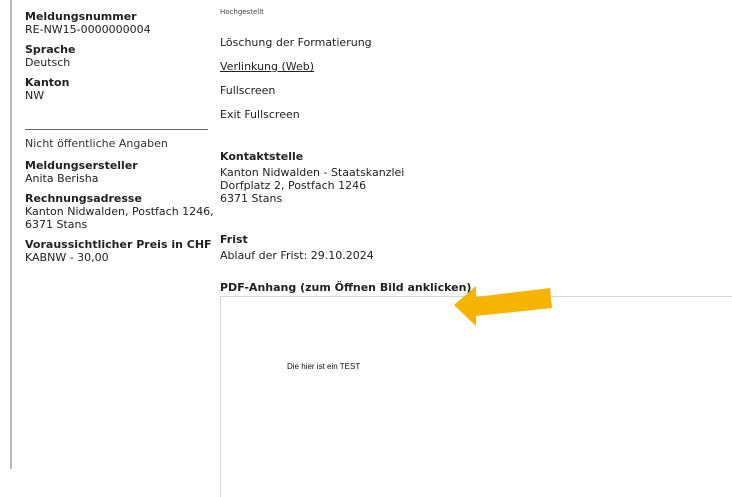 The image size is (732, 497). Describe the element at coordinates (120, 89) in the screenshot. I see `field-kanton: Kanton NW` at that location.